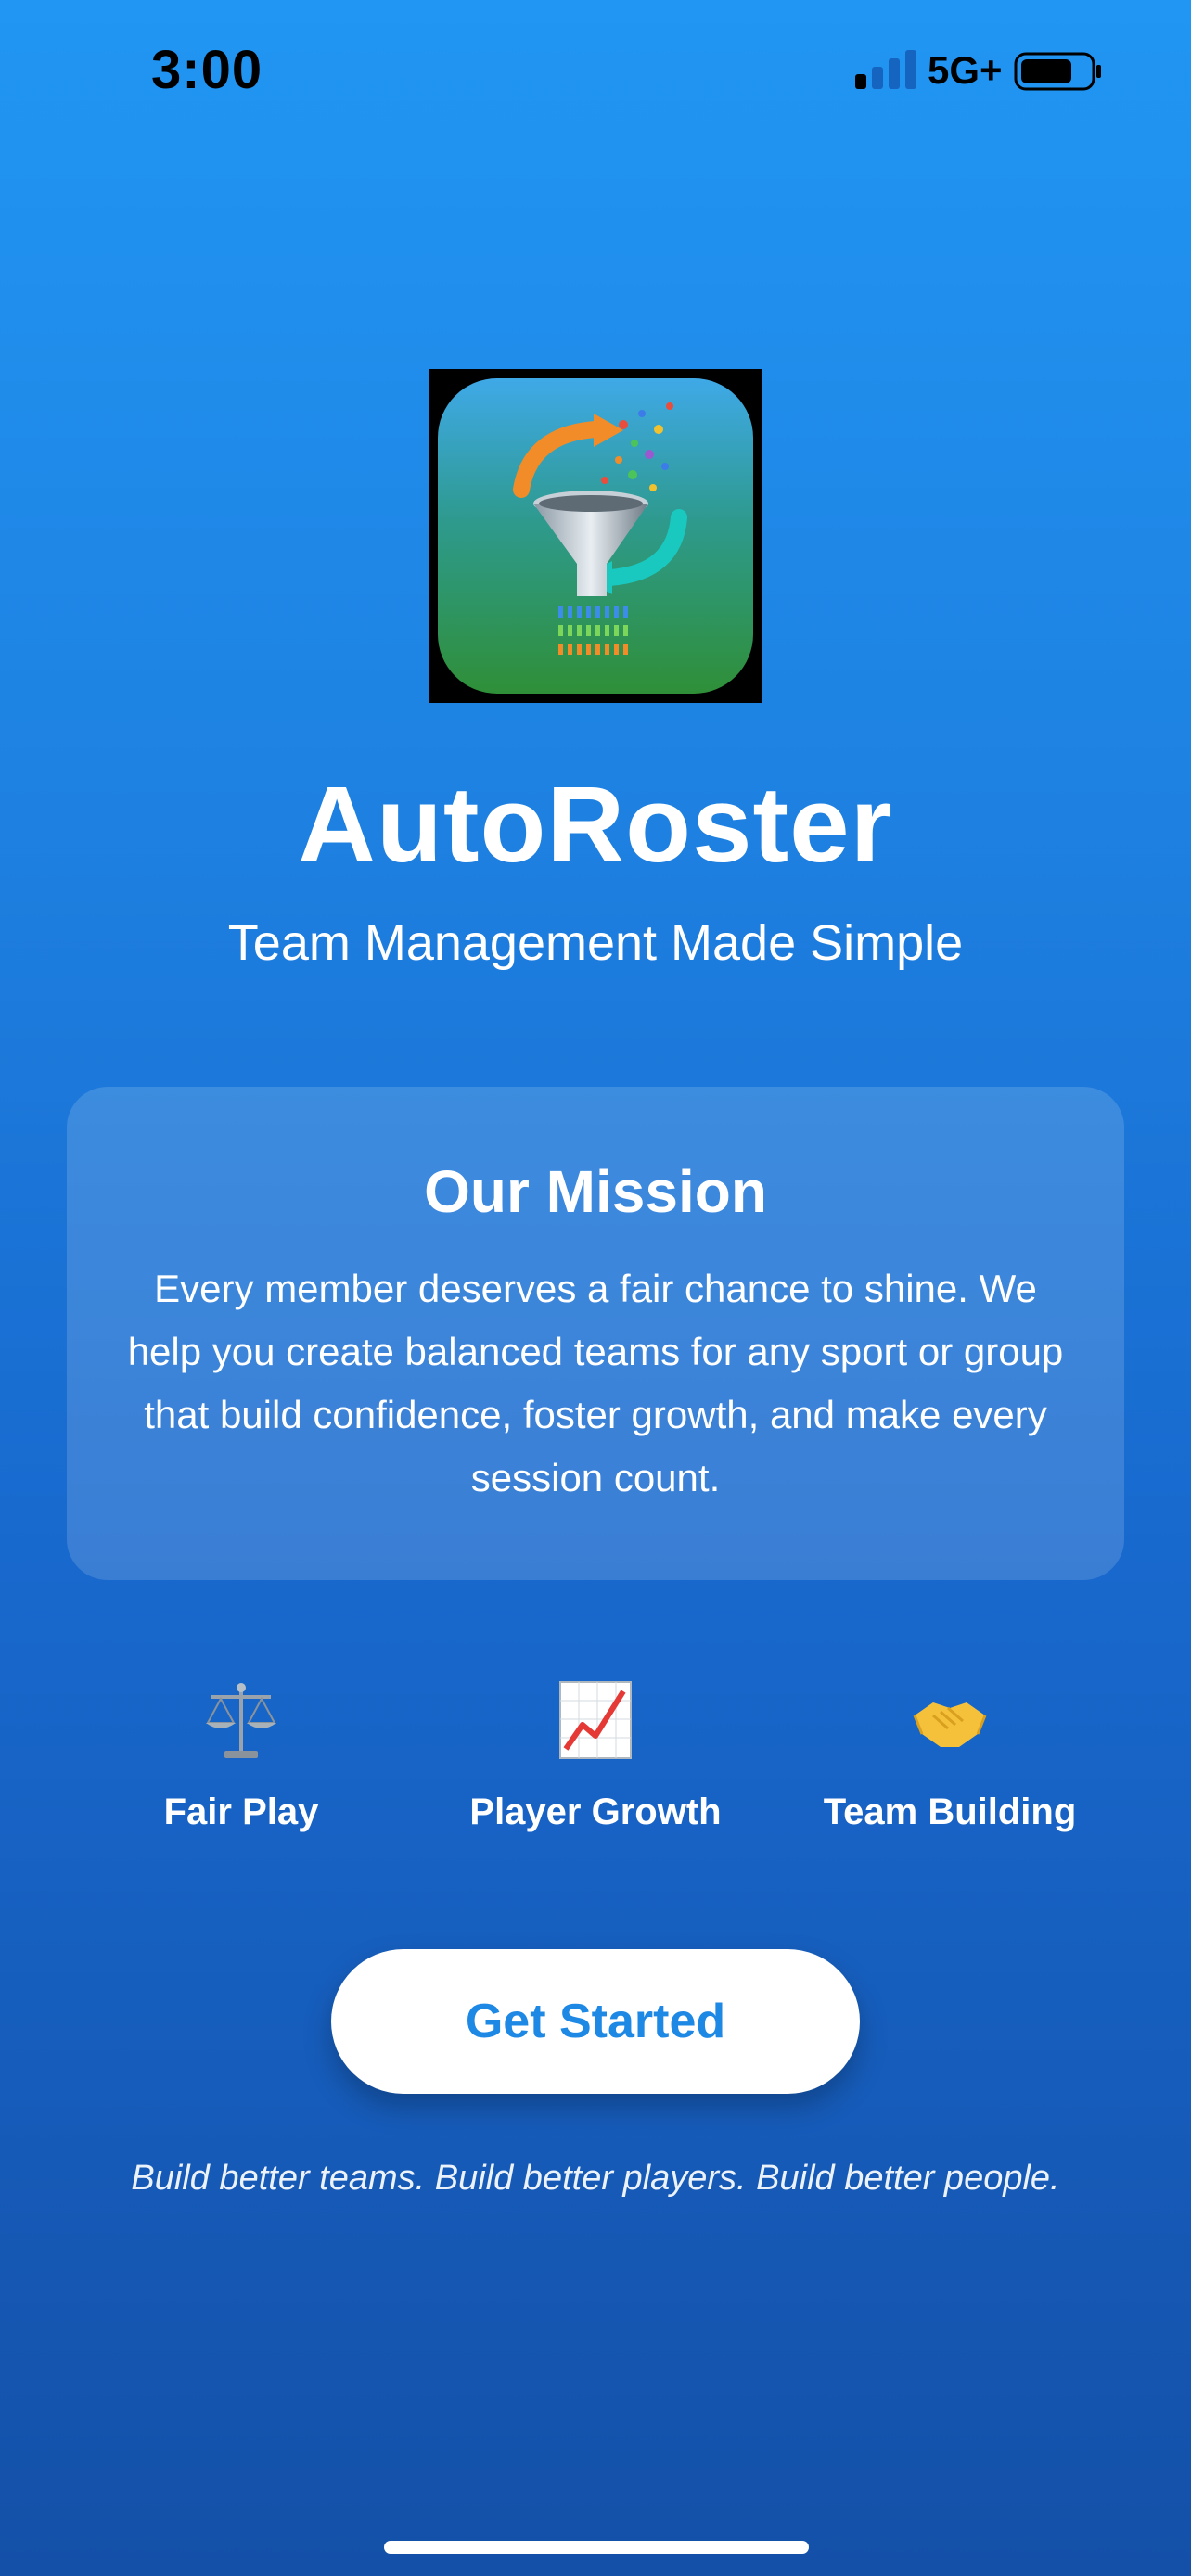 The height and width of the screenshot is (2576, 1191). Describe the element at coordinates (595, 824) in the screenshot. I see `app-title: AutoRoster` at that location.